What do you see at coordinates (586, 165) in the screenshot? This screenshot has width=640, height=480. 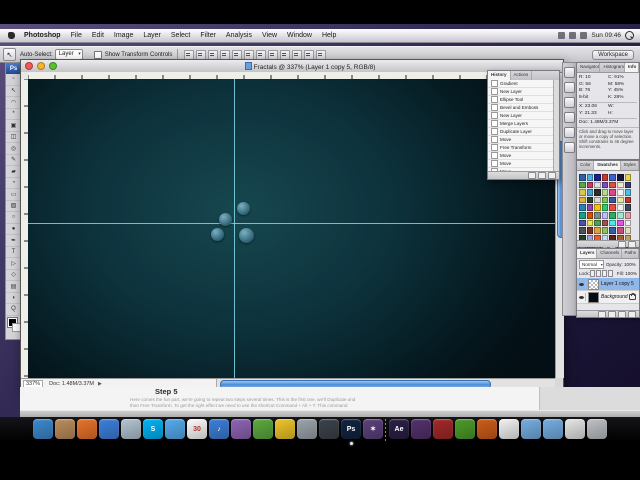 I see `swatches-tab-color: Color` at bounding box center [586, 165].